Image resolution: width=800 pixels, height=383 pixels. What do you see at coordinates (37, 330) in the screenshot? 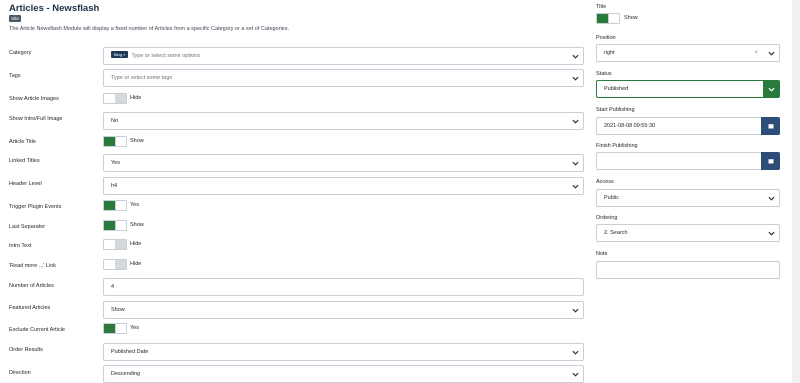
I see `exclude-current-article-label: Exclude Current Article` at bounding box center [37, 330].